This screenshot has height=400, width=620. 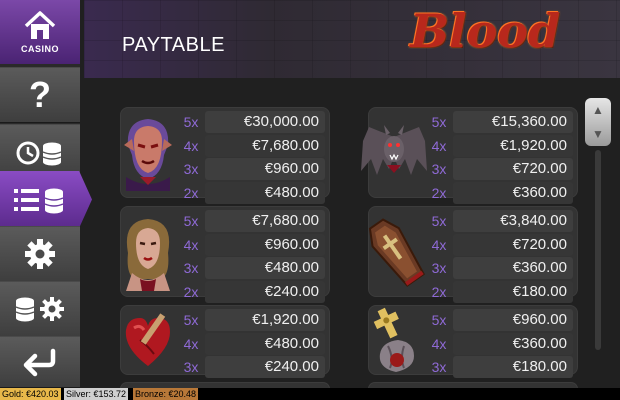 I want to click on settings-button, so click(x=40, y=254).